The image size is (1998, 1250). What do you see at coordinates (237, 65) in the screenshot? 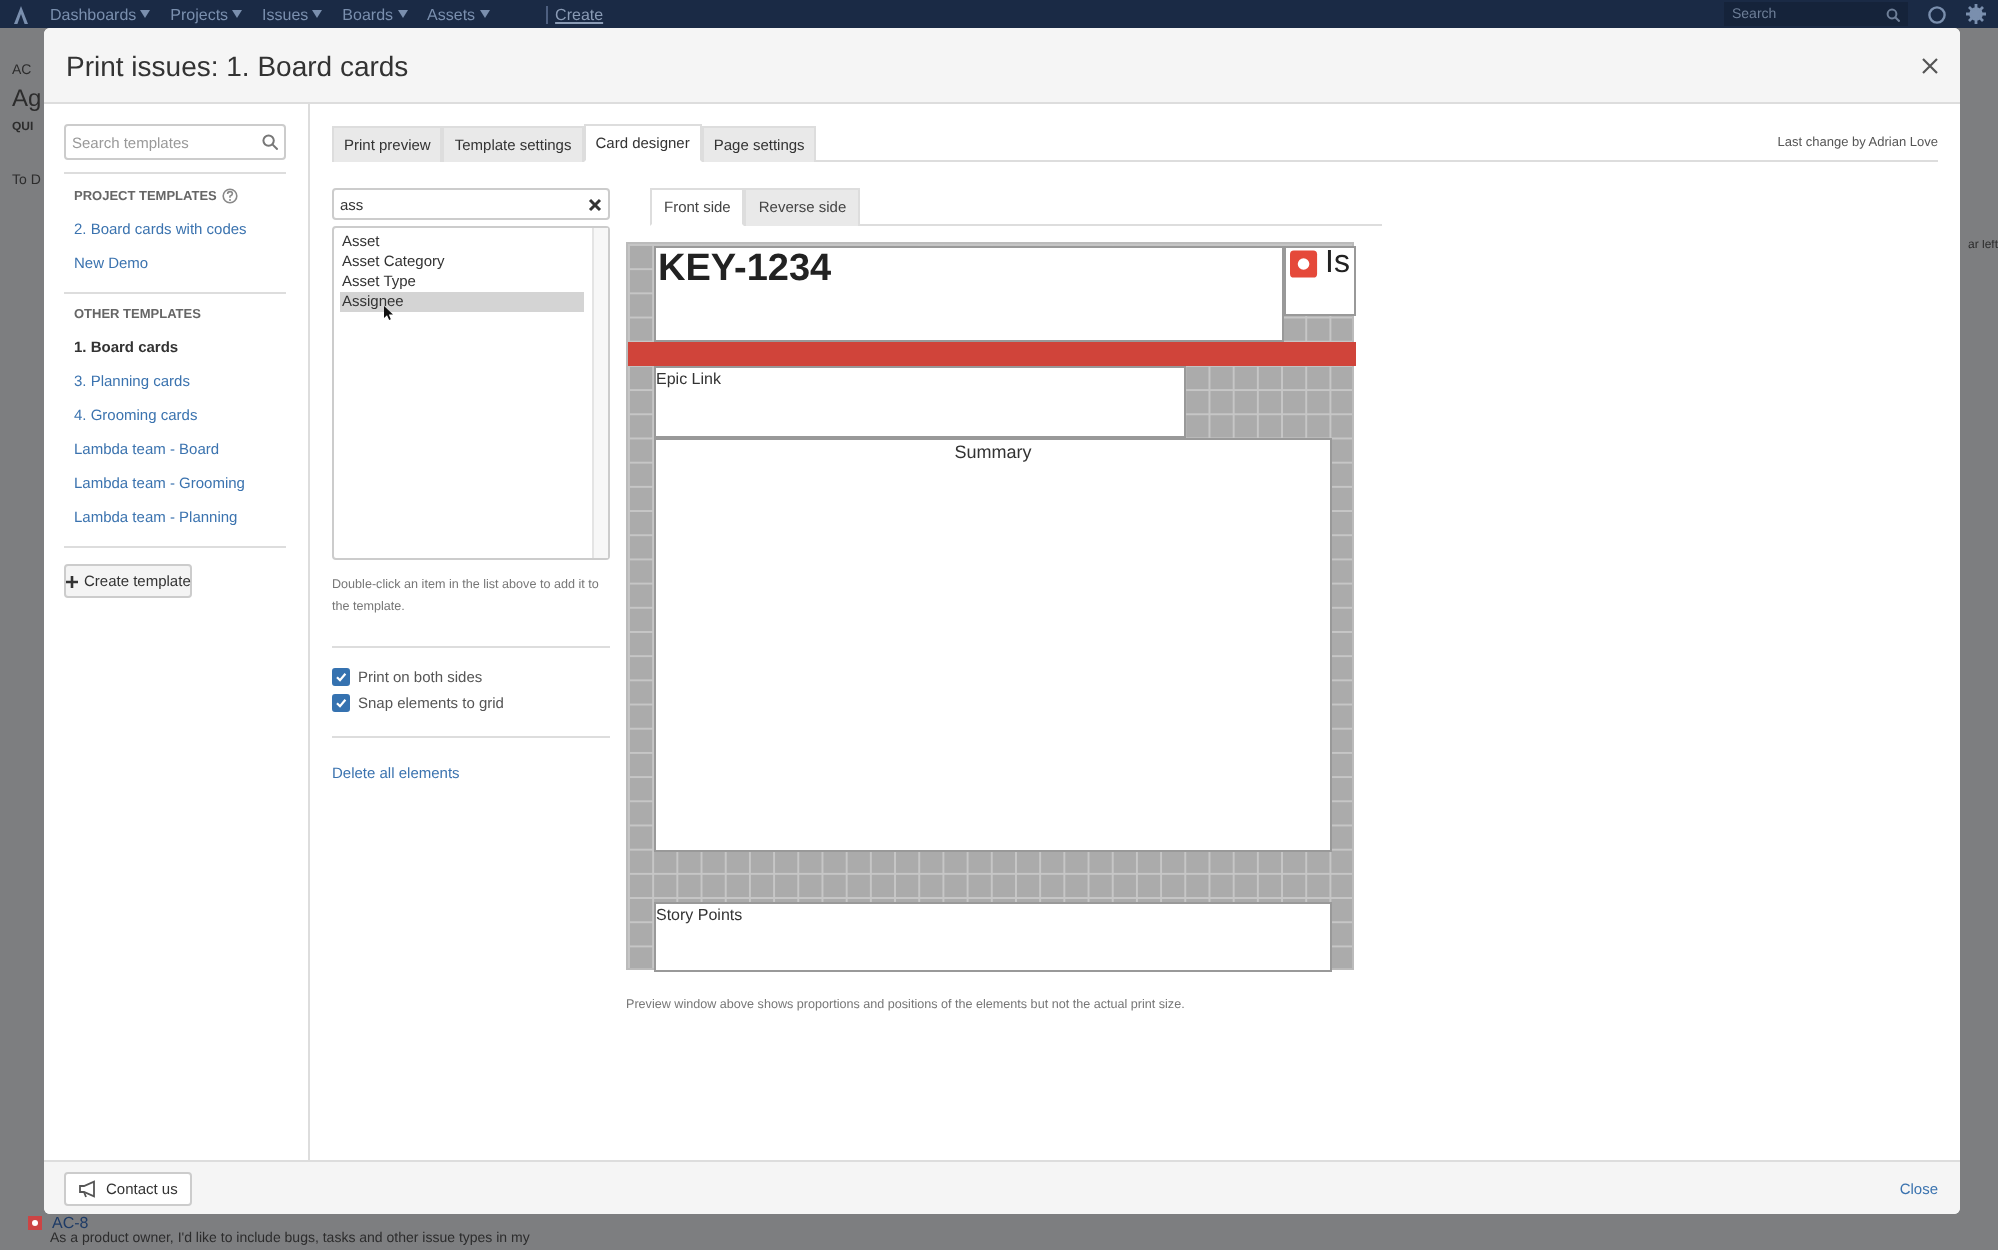
I see `dialog-title: Print issues: 1. Board cards` at bounding box center [237, 65].